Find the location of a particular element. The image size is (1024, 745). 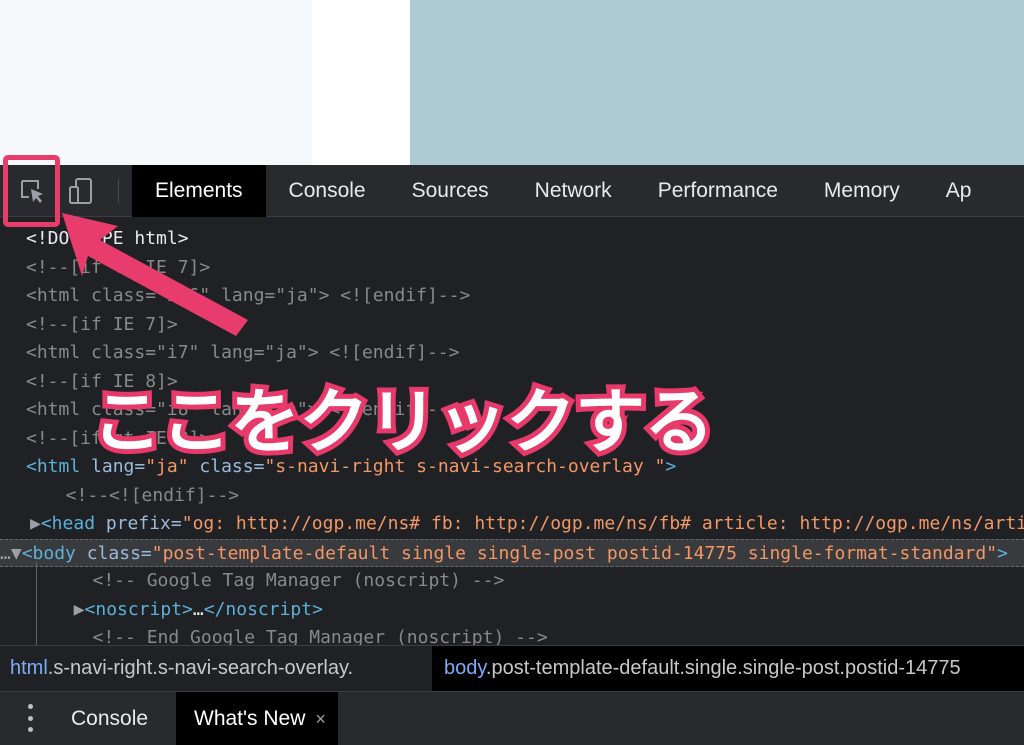

drawer-tab-whats-new: What's New × is located at coordinates (257, 718).